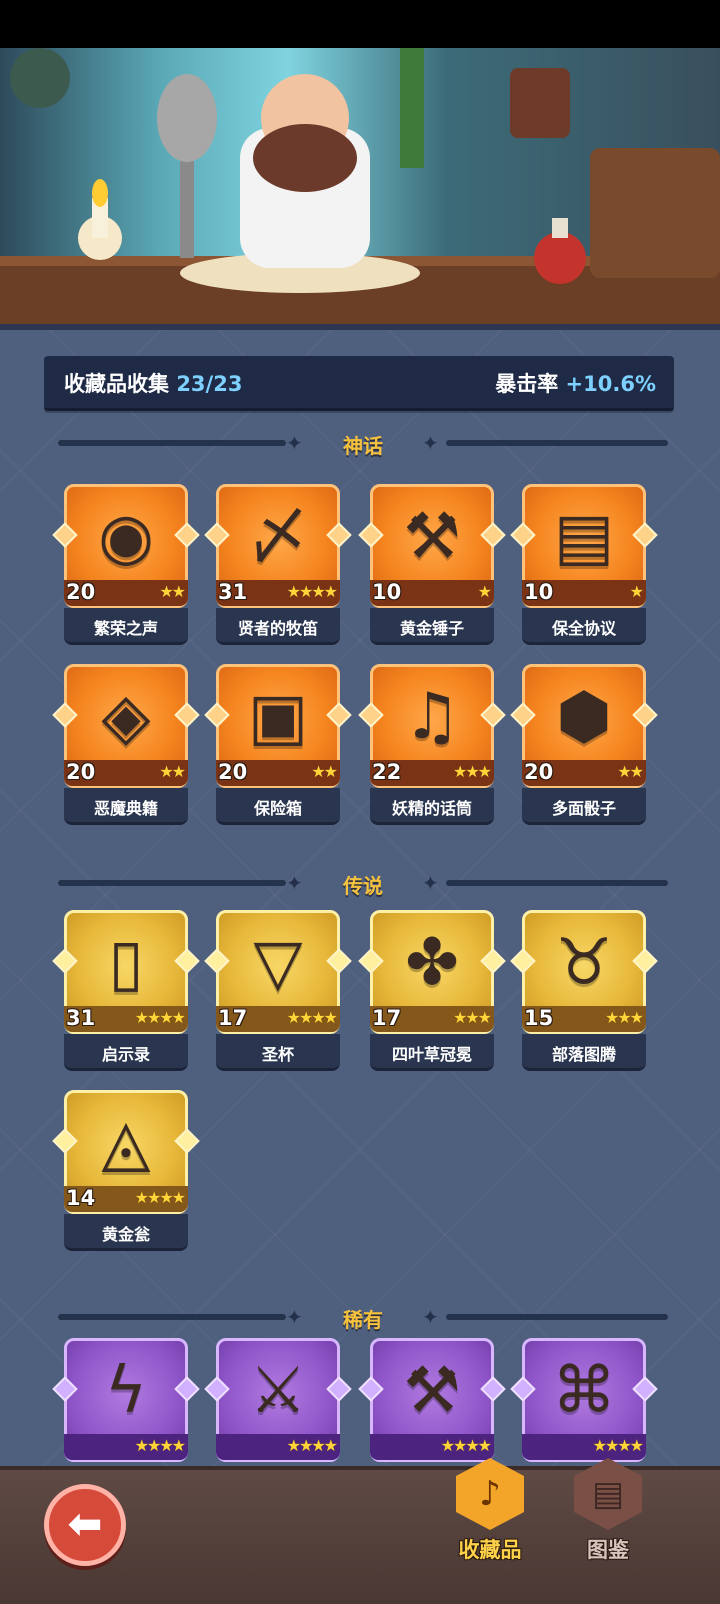 This screenshot has width=720, height=1604. Describe the element at coordinates (490, 1494) in the screenshot. I see `lyre-icon: ♪` at that location.